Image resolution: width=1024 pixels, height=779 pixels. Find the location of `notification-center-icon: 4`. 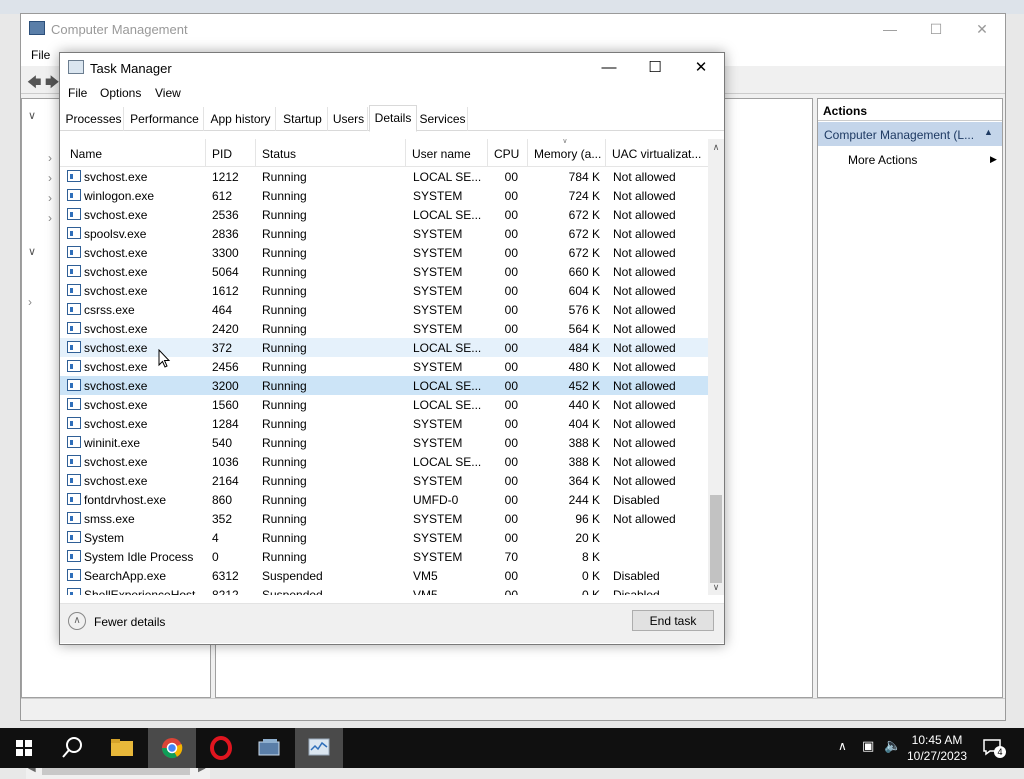

notification-center-icon: 4 is located at coordinates (994, 748).